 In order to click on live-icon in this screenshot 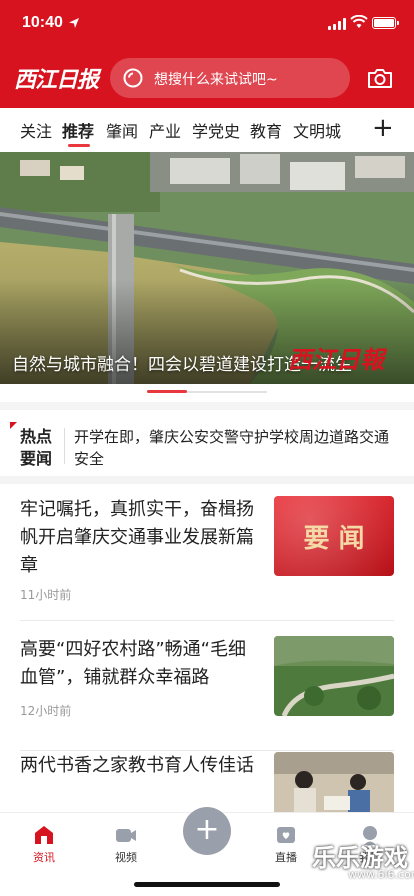, I will do `click(286, 835)`.